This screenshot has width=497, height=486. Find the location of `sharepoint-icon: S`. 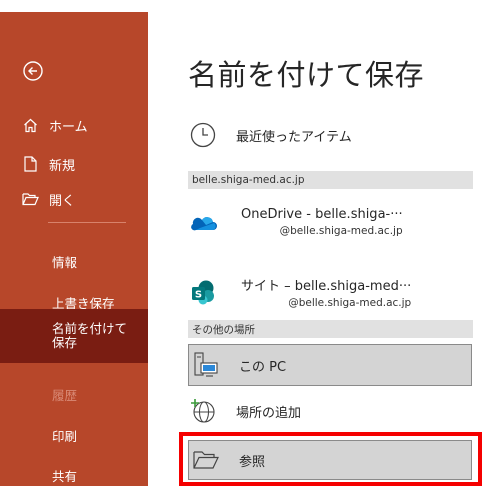

sharepoint-icon: S is located at coordinates (203, 292).